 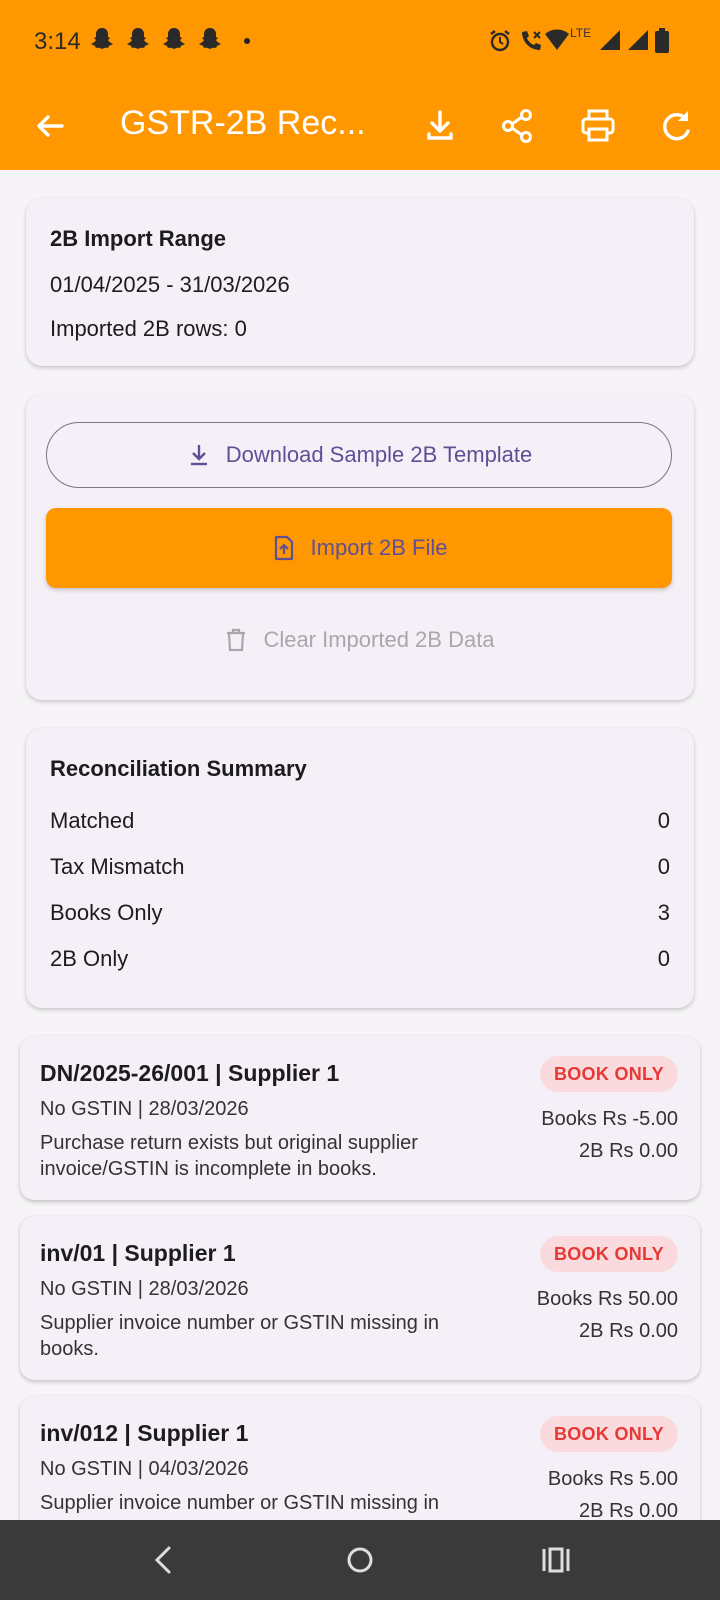 What do you see at coordinates (379, 639) in the screenshot?
I see `clear-data-label: Clear Imported 2B Data` at bounding box center [379, 639].